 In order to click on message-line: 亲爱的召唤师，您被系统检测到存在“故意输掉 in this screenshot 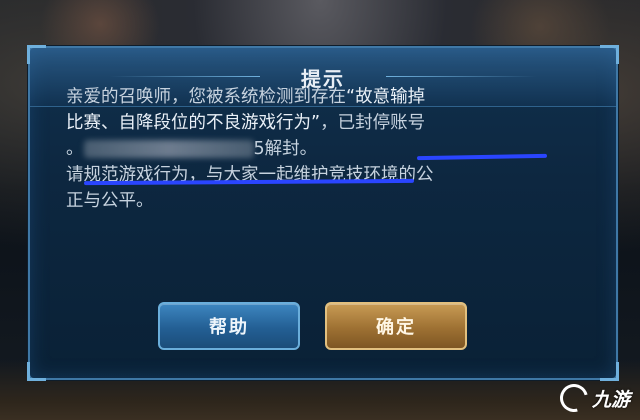, I will do `click(246, 97)`.